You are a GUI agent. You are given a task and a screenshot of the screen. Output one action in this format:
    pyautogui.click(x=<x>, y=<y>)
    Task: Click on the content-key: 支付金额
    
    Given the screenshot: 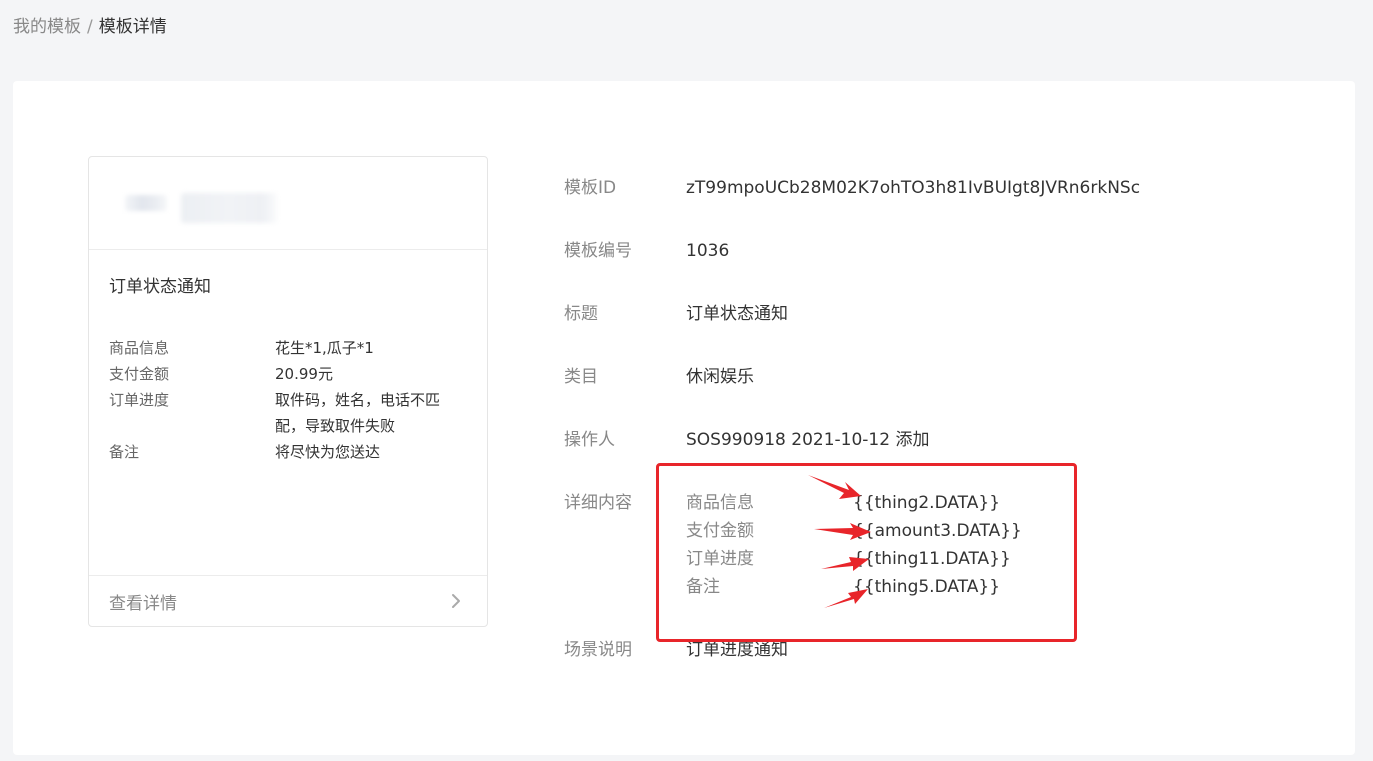 What is the action you would take?
    pyautogui.click(x=720, y=531)
    